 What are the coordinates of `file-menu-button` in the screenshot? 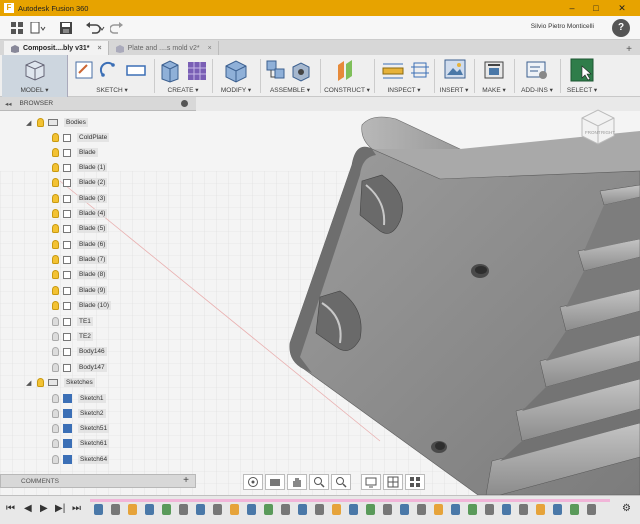 It's located at (38, 28).